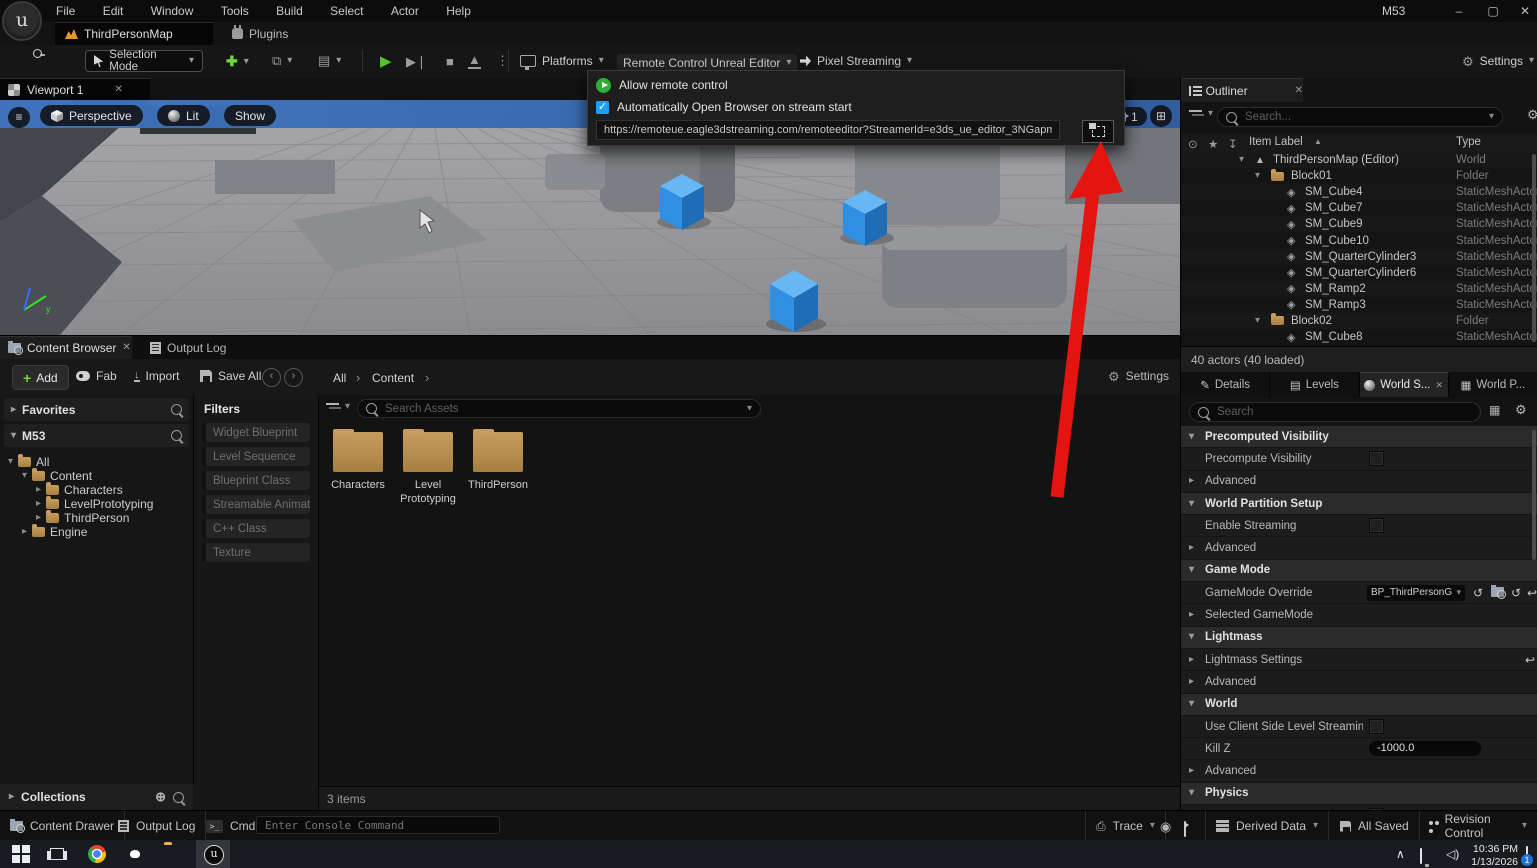 The image size is (1537, 868). Describe the element at coordinates (1363, 117) in the screenshot. I see `outliner-search-input` at that location.